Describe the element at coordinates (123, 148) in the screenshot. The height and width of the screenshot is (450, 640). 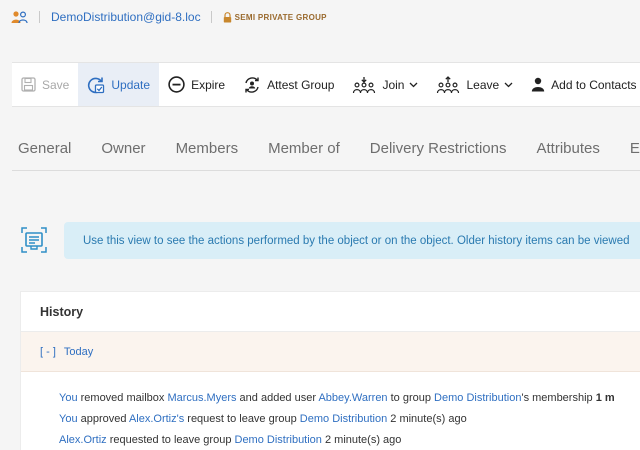
I see `tab-owner: Owner` at that location.